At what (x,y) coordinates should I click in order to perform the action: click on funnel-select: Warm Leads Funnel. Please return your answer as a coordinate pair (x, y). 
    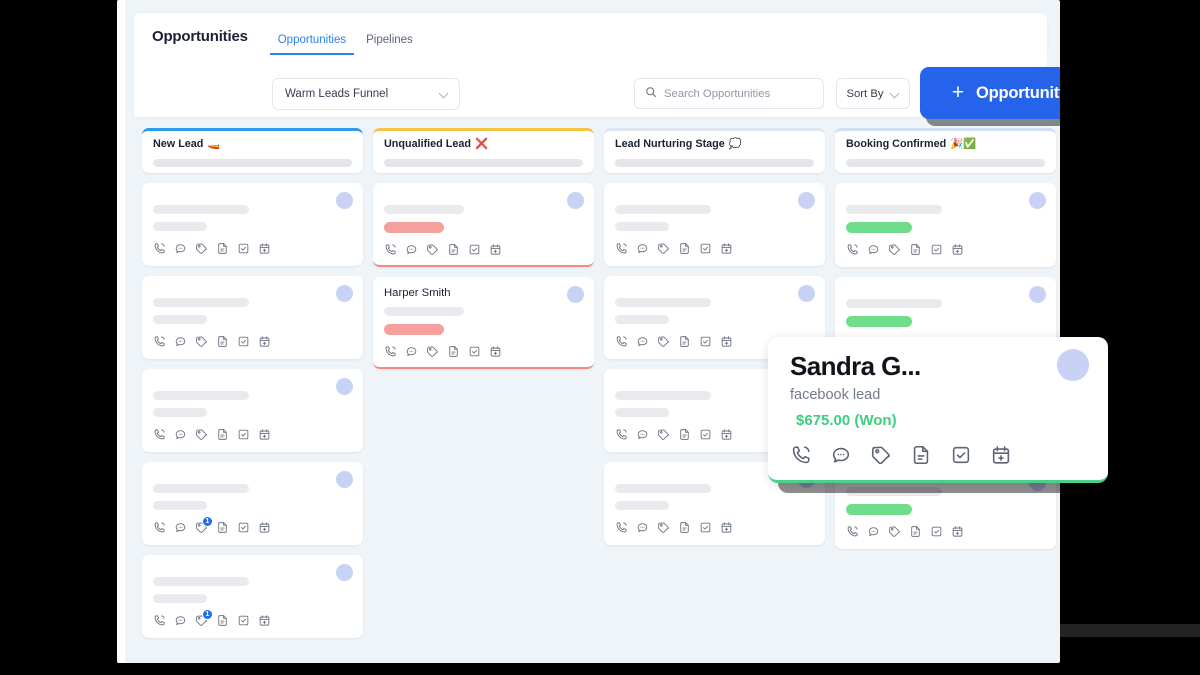
    Looking at the image, I should click on (366, 94).